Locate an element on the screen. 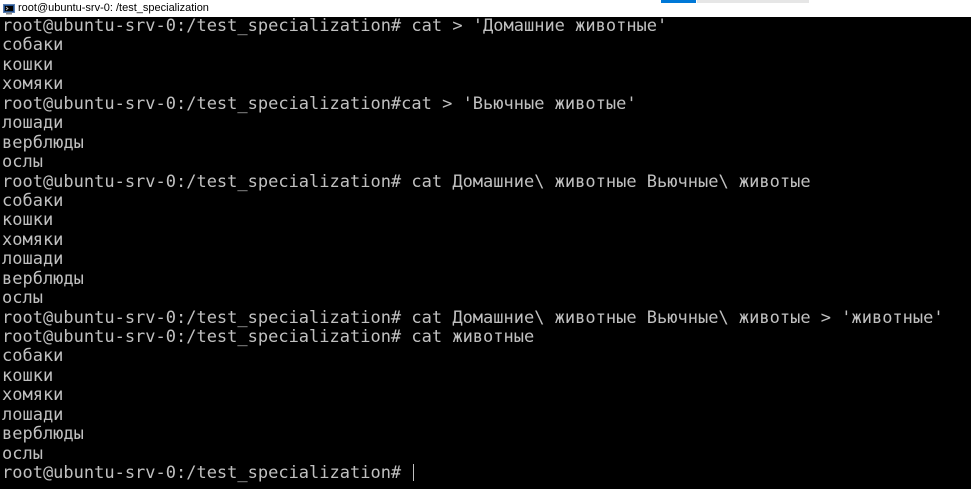 The image size is (971, 489). terminal-prompt-line: root@ubuntu-srv-0:/test_specialization# is located at coordinates (486, 473).